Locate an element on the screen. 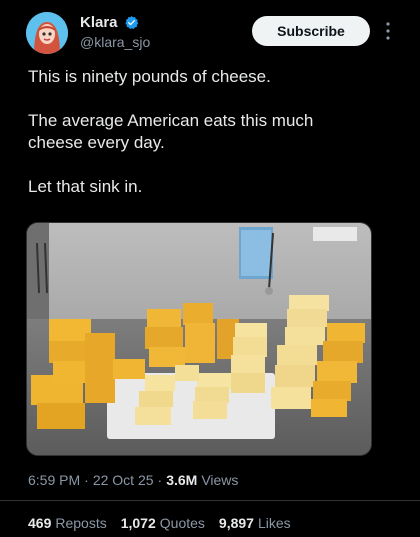  tweet-line: The average American eats this much is located at coordinates (171, 120).